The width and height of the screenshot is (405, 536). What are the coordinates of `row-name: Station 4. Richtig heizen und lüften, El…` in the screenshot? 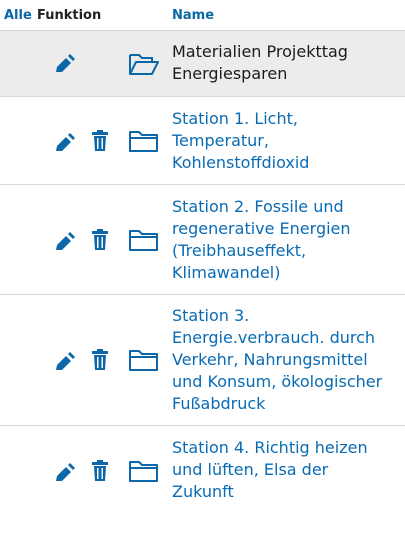 It's located at (288, 470).